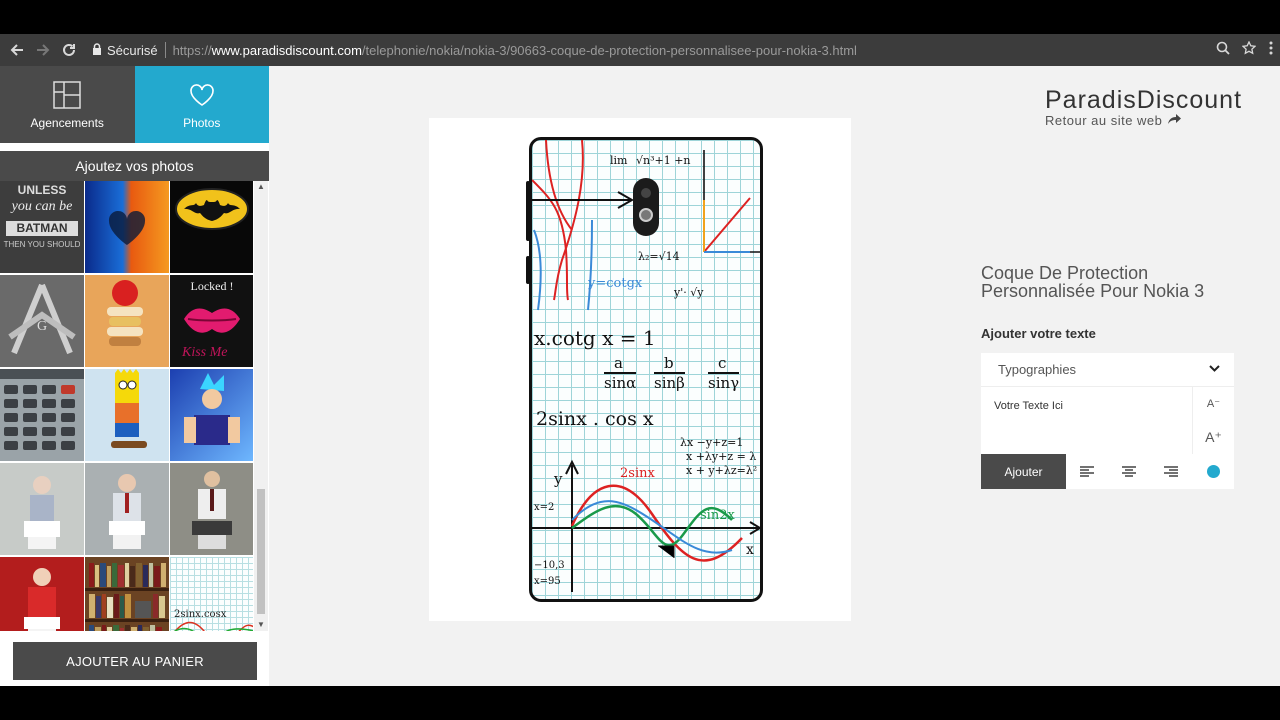 This screenshot has width=1280, height=720. What do you see at coordinates (1037, 369) in the screenshot?
I see `typography-select-value: Typographies` at bounding box center [1037, 369].